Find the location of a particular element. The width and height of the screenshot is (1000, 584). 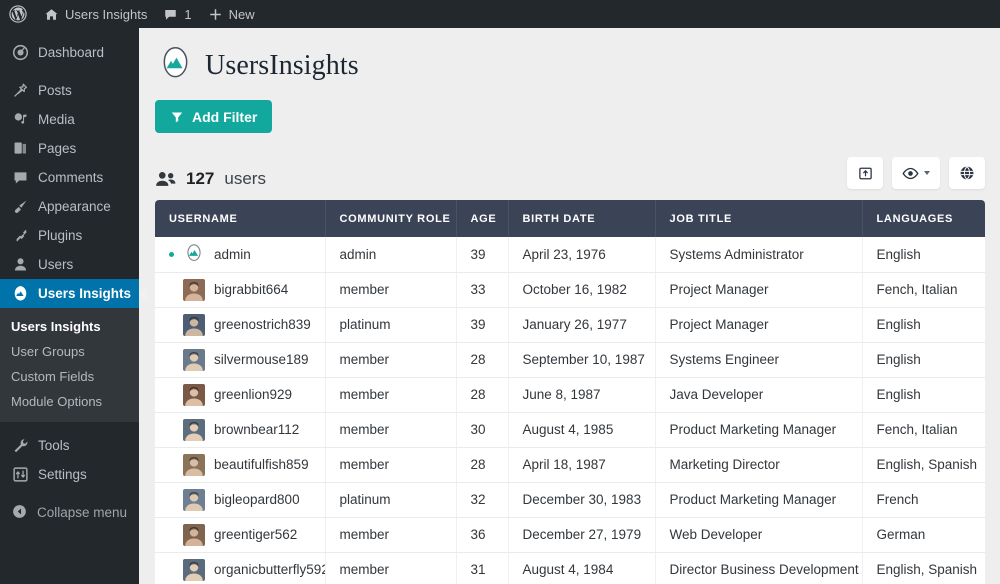

dashboard-icon is located at coordinates (20, 53).